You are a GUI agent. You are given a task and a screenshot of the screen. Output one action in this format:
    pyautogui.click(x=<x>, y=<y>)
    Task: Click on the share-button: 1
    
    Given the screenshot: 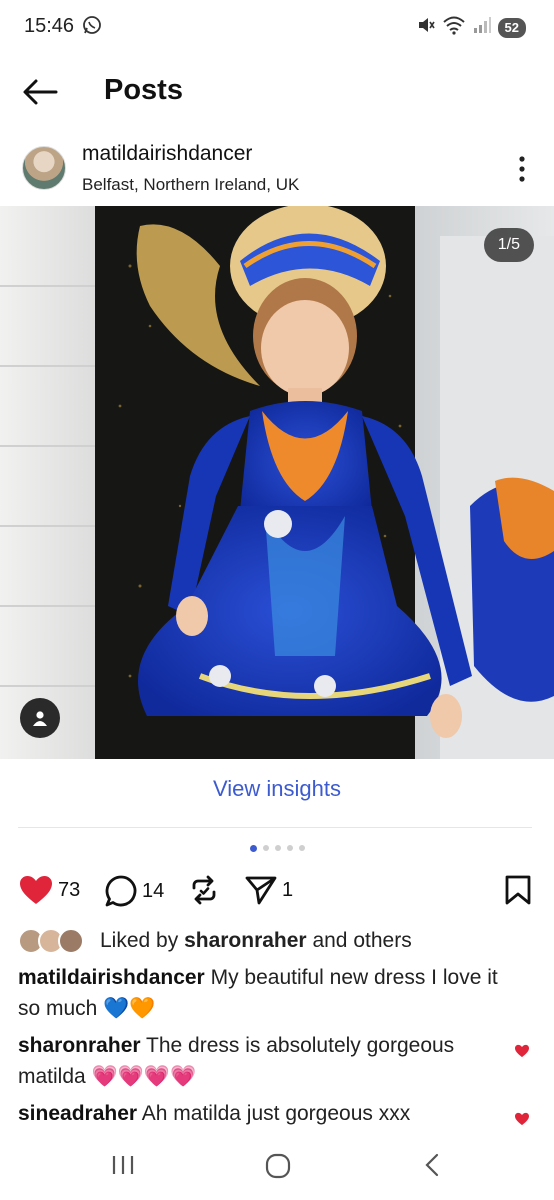 What is the action you would take?
    pyautogui.click(x=268, y=890)
    